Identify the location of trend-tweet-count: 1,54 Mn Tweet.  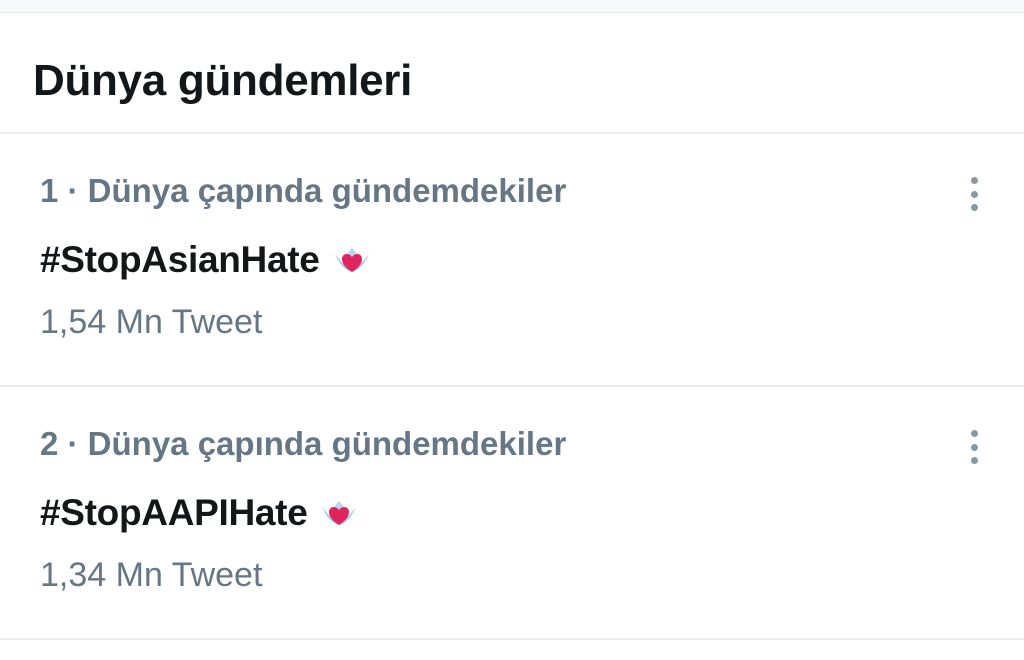
(151, 322).